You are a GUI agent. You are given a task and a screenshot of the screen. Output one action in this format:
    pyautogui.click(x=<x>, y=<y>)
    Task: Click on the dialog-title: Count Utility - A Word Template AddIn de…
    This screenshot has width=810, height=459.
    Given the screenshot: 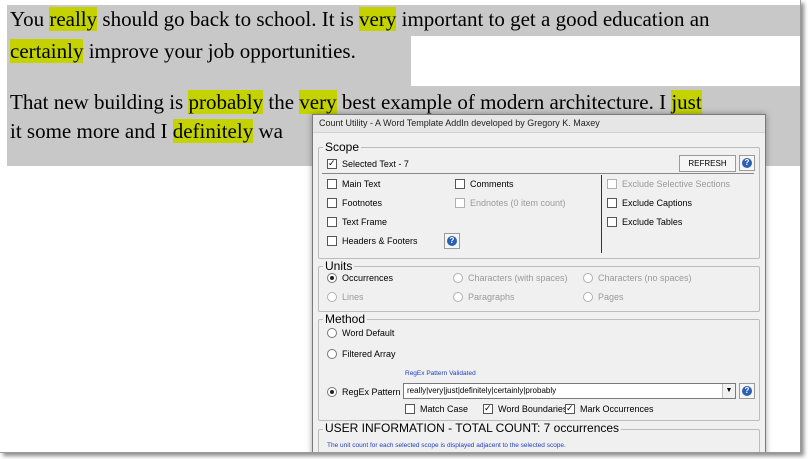 What is the action you would take?
    pyautogui.click(x=539, y=124)
    